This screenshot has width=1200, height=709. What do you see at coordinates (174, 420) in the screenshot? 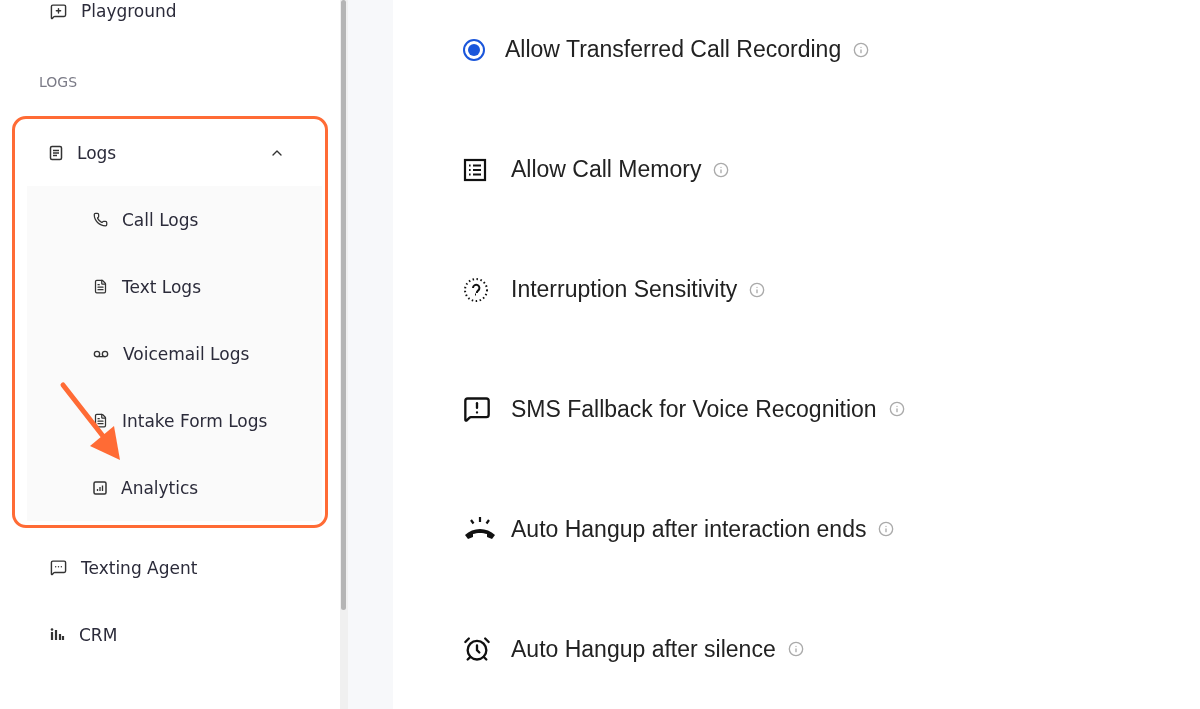
I see `nav-item: Intake Form Logs` at bounding box center [174, 420].